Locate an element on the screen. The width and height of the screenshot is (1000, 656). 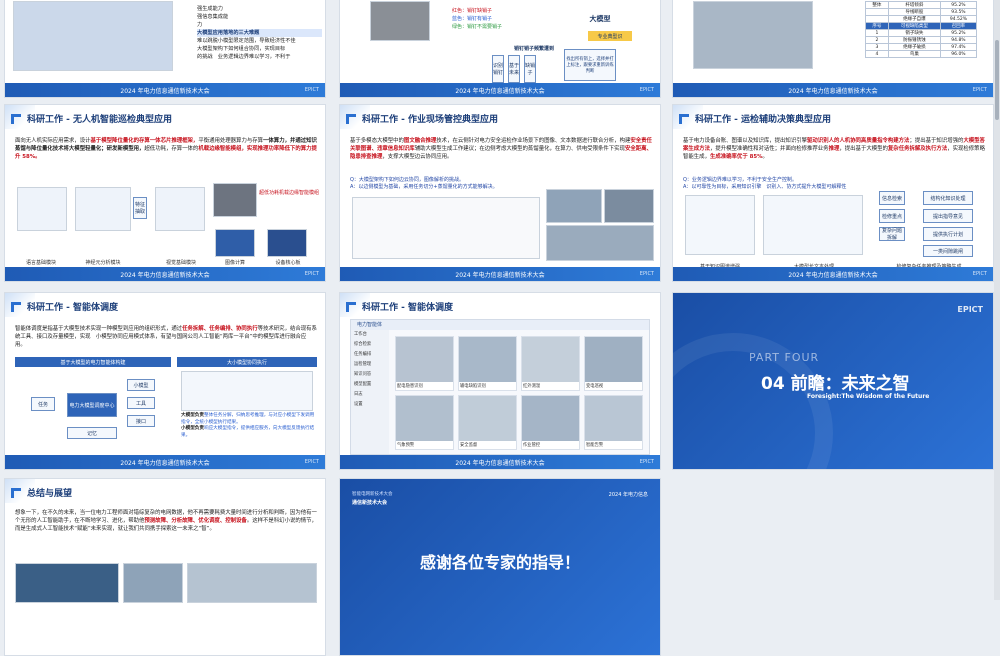
sidebar-item: 知识问答 is located at coordinates (371, 375).